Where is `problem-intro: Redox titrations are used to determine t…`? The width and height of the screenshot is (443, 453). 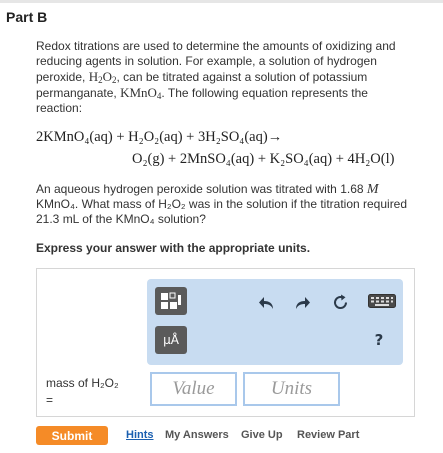 problem-intro: Redox titrations are used to determine t… is located at coordinates (221, 77).